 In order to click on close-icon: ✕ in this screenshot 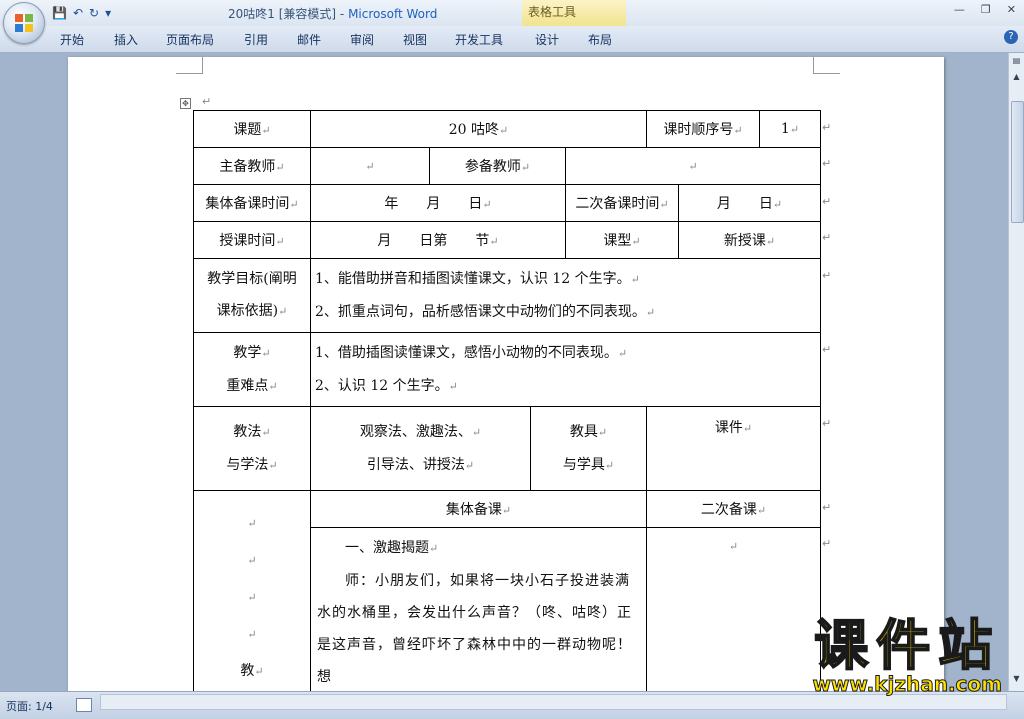, I will do `click(1011, 9)`.